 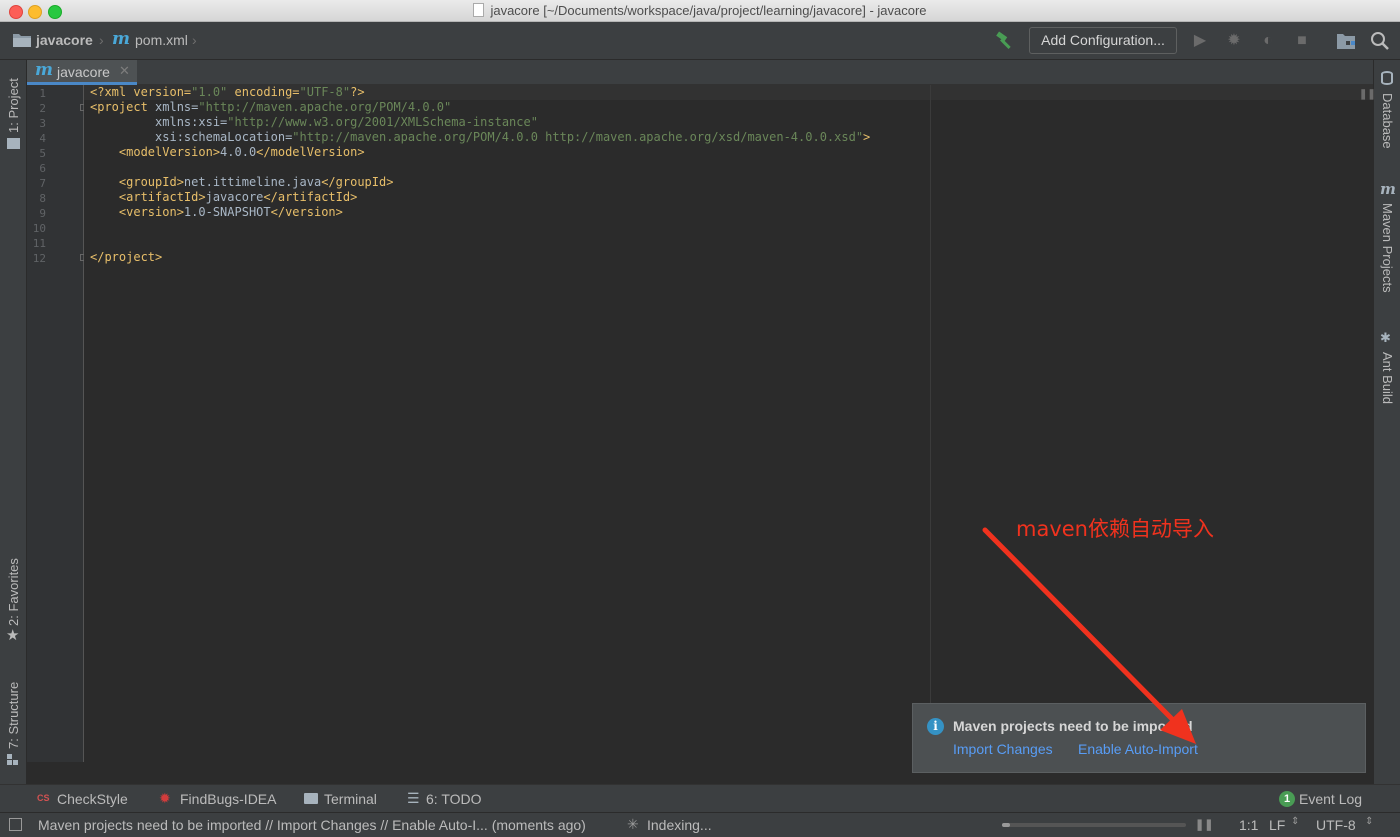 I want to click on enable-auto-import-link: Enable Auto-Import, so click(x=1138, y=749).